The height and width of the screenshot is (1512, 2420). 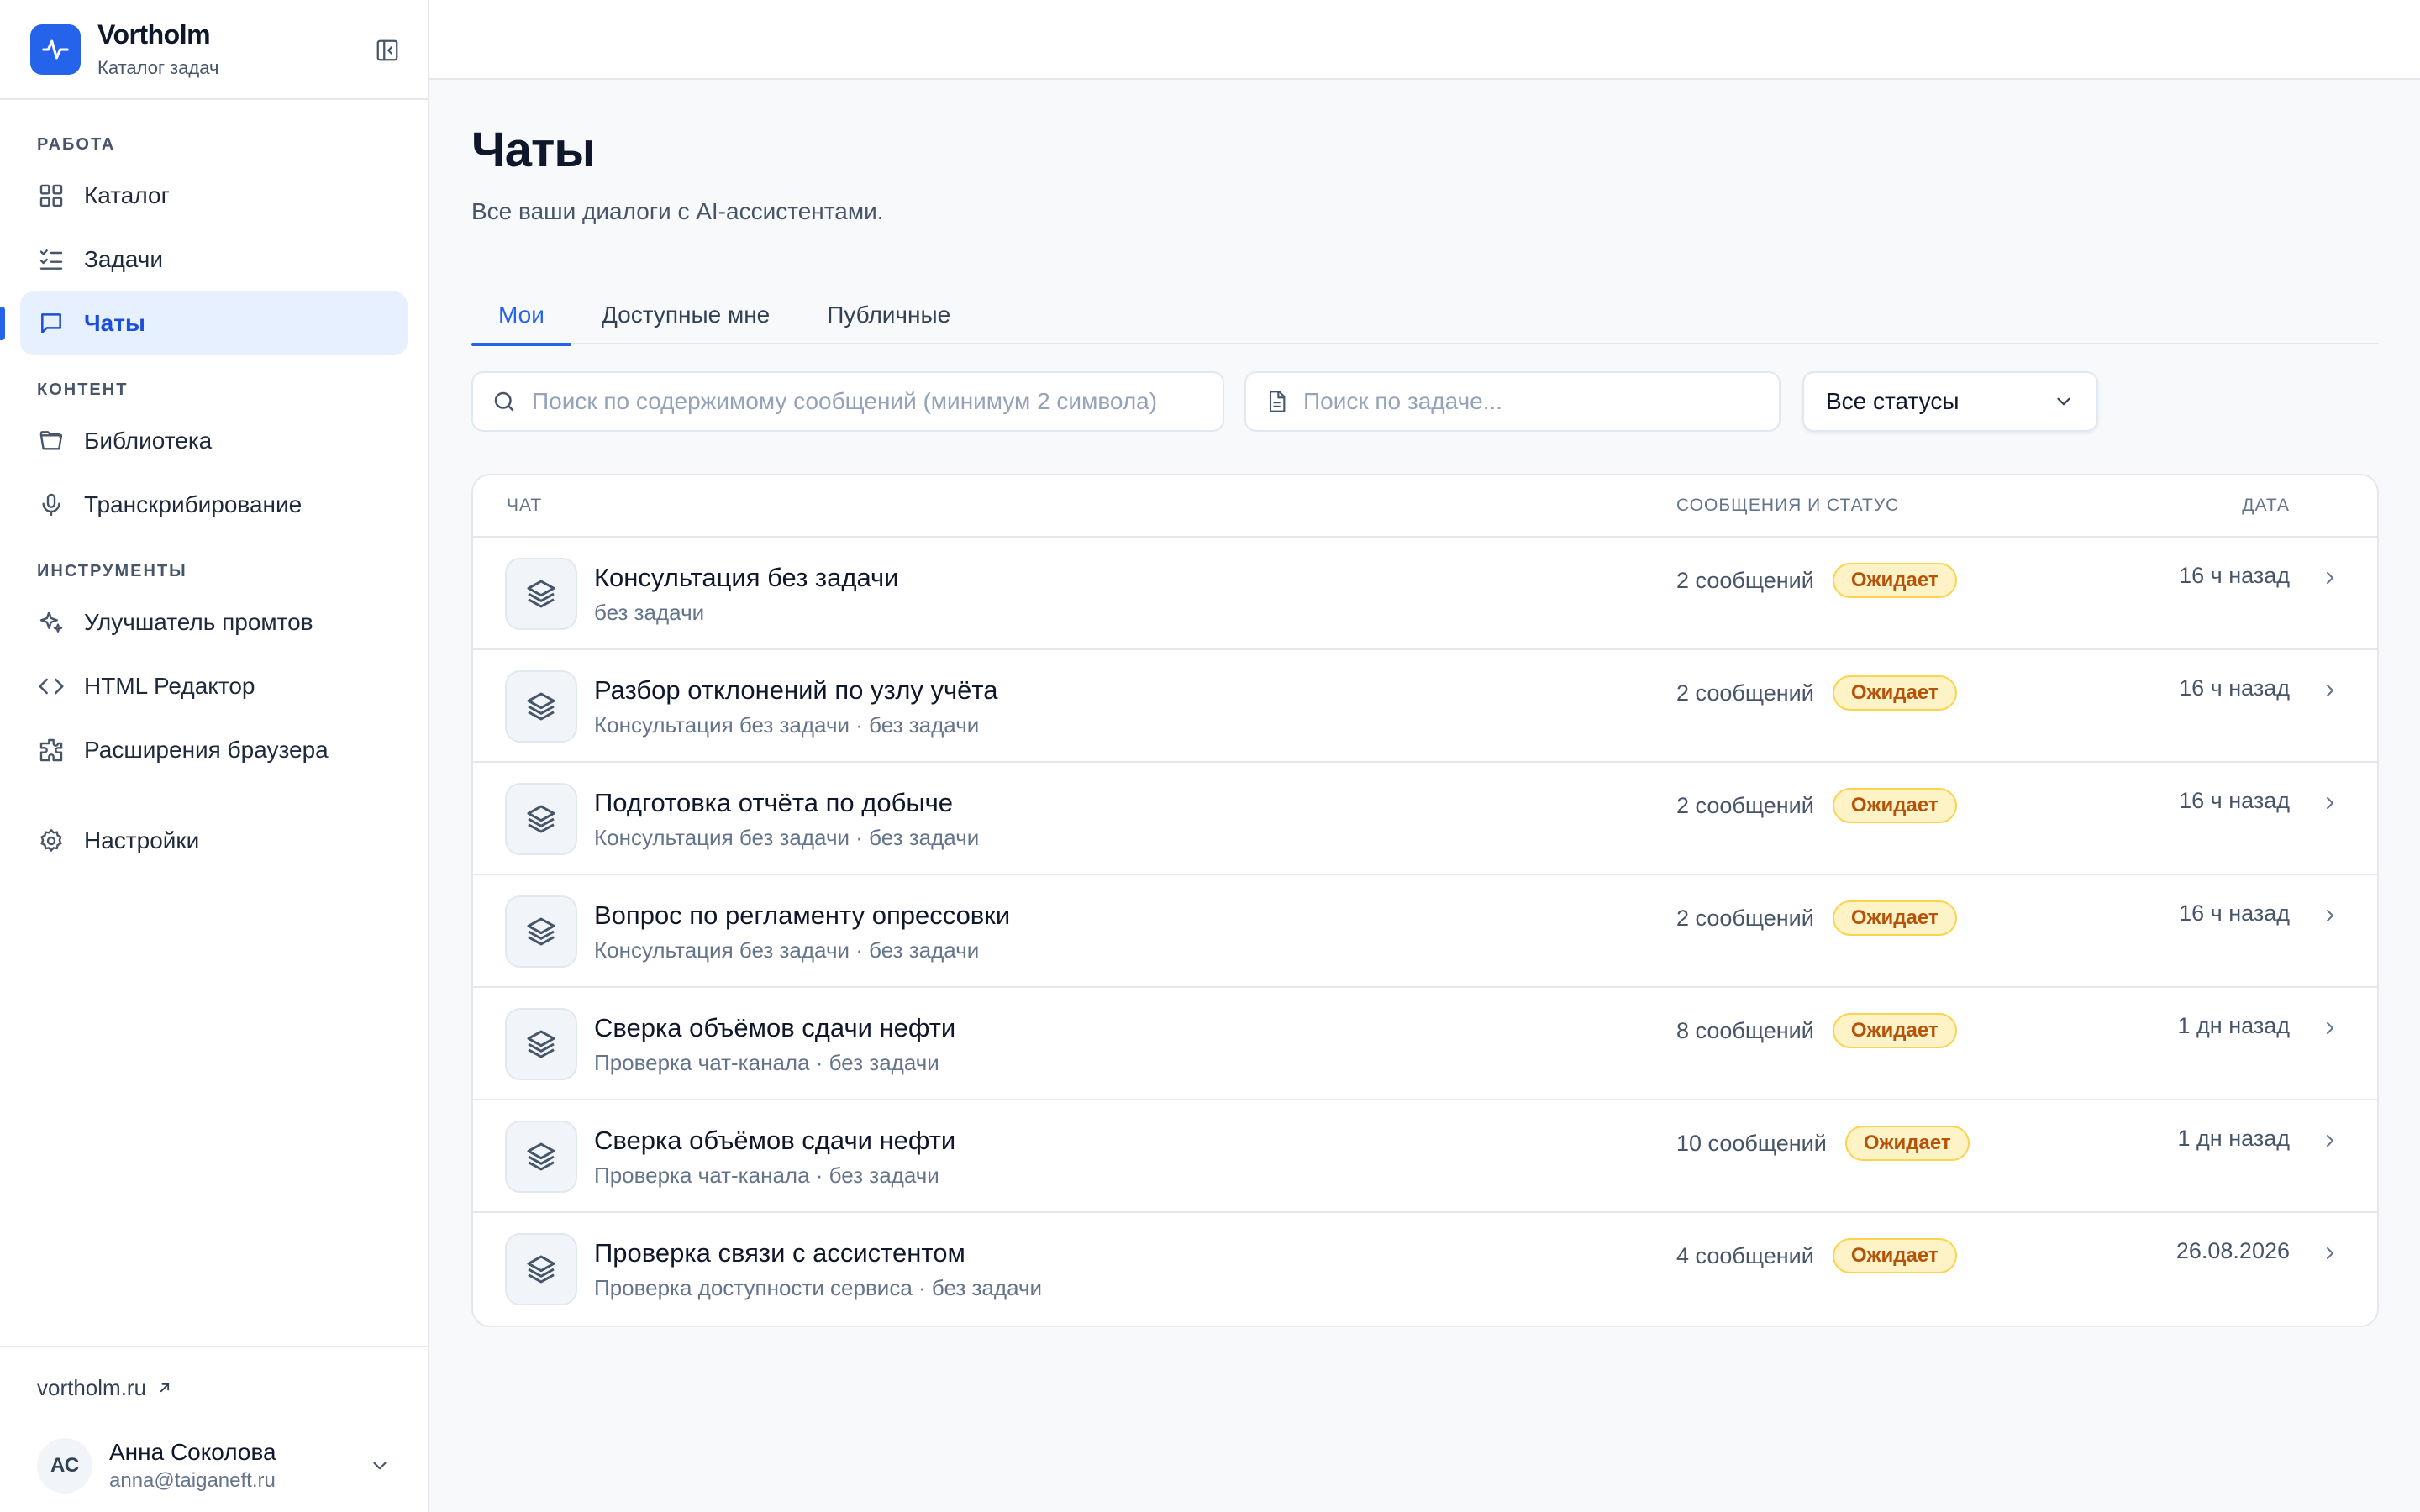 What do you see at coordinates (199, 622) in the screenshot?
I see `sidebar-item-label: Улучшатель промтов` at bounding box center [199, 622].